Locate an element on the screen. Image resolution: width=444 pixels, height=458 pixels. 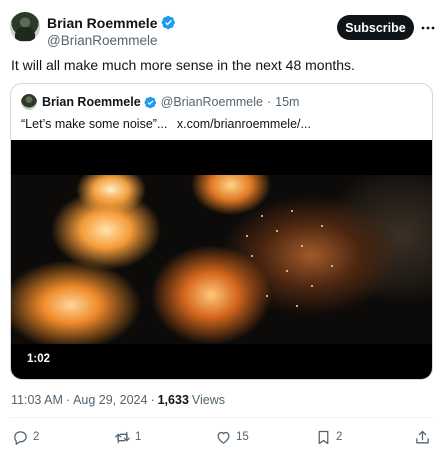
video-duration-badge: 1:02 is located at coordinates (39, 359).